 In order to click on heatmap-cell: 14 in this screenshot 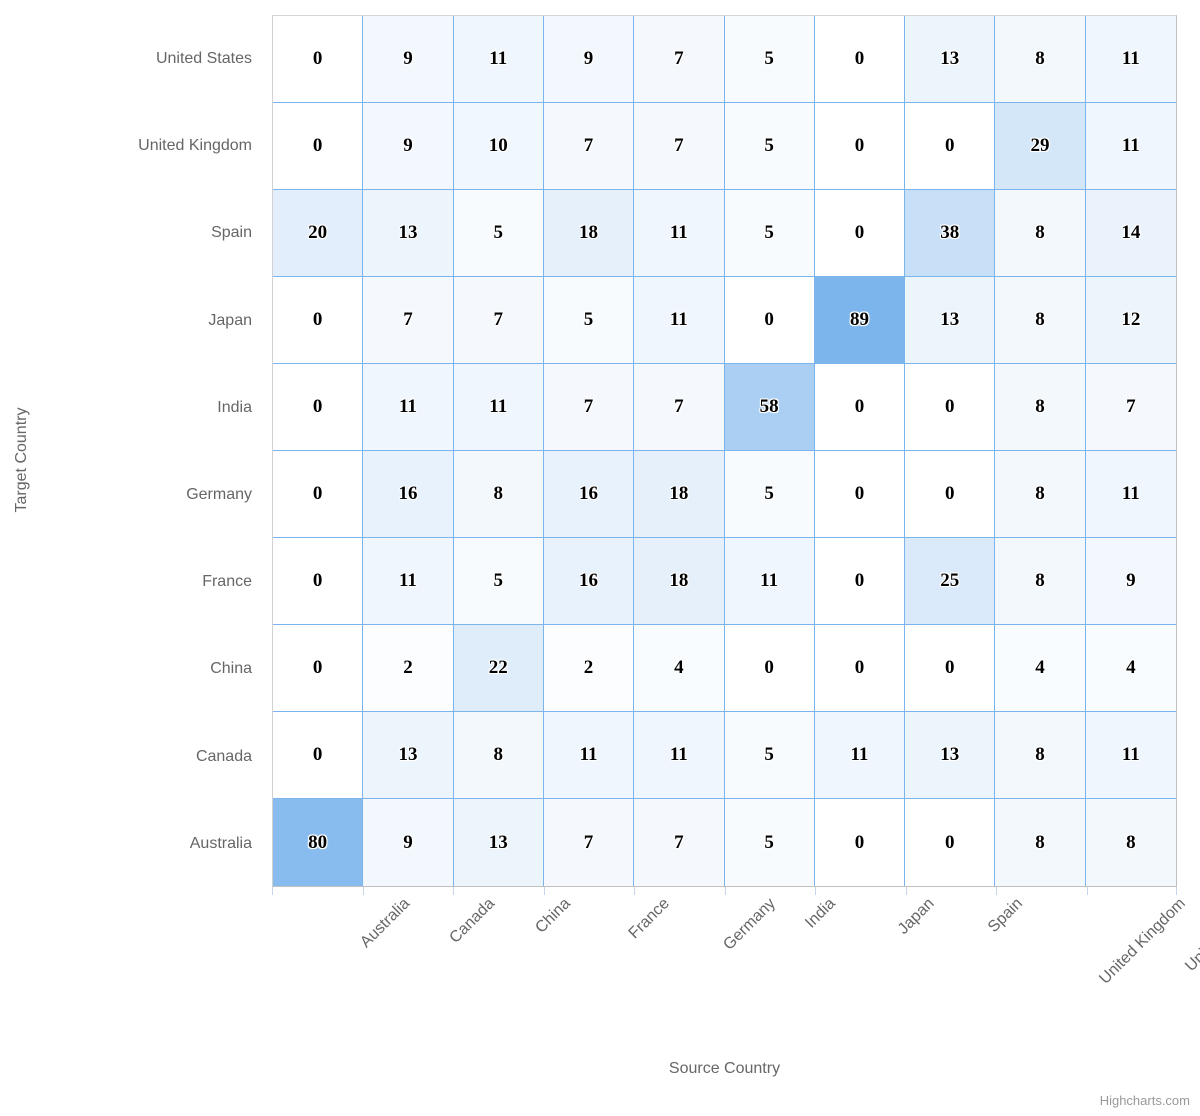, I will do `click(1130, 233)`.